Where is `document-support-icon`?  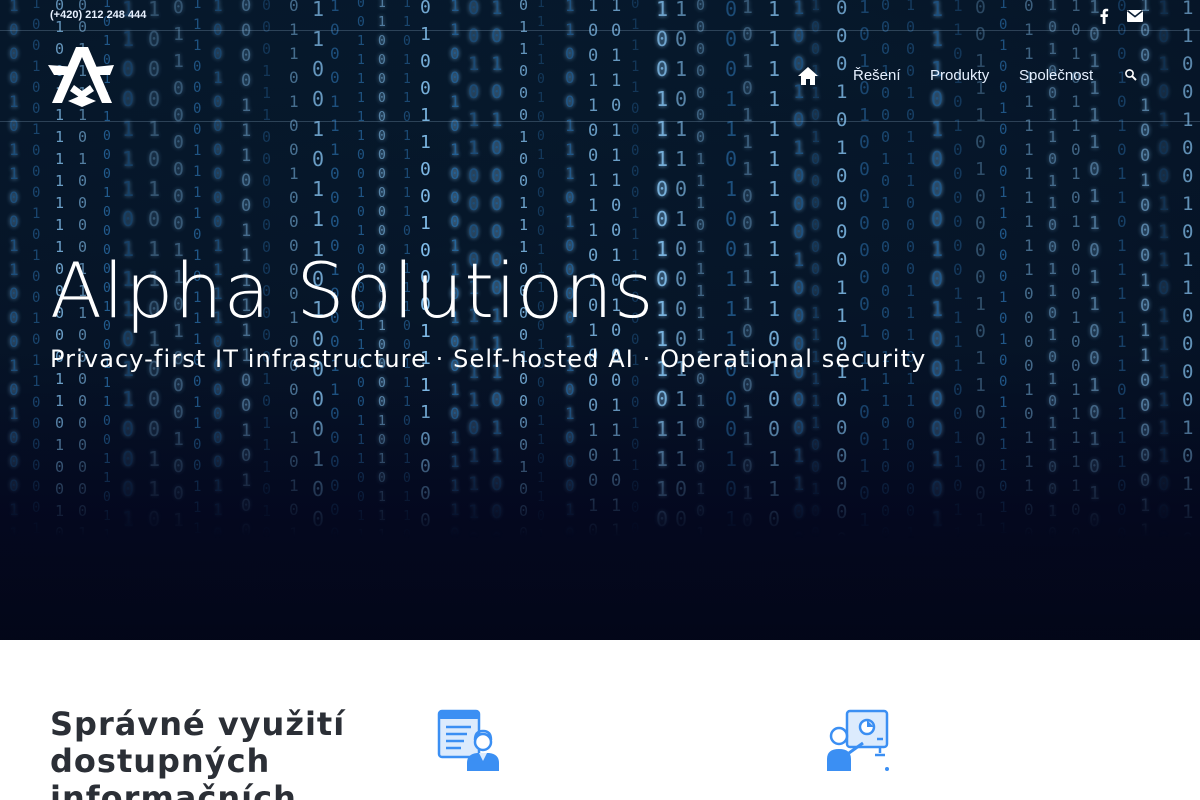
document-support-icon is located at coordinates (469, 741).